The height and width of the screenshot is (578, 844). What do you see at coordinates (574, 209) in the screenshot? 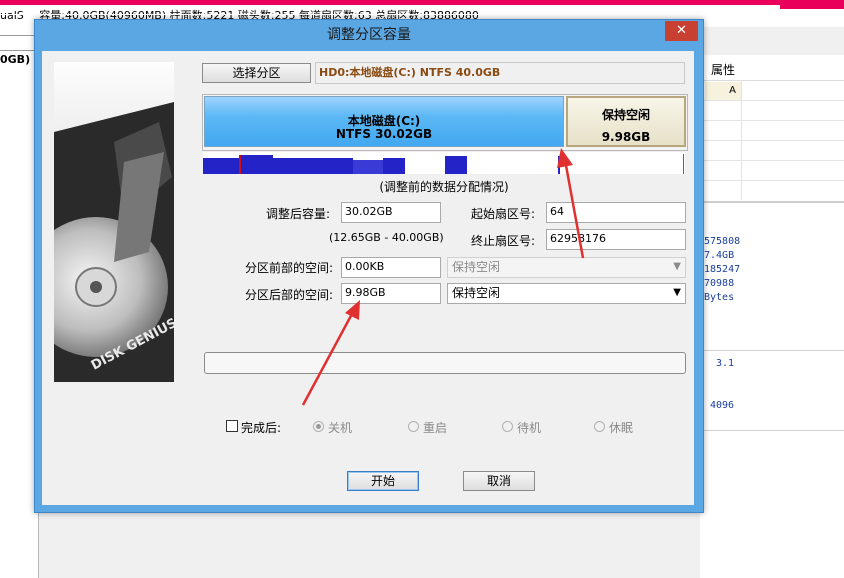
I see `annotation-arrow-free-space` at bounding box center [574, 209].